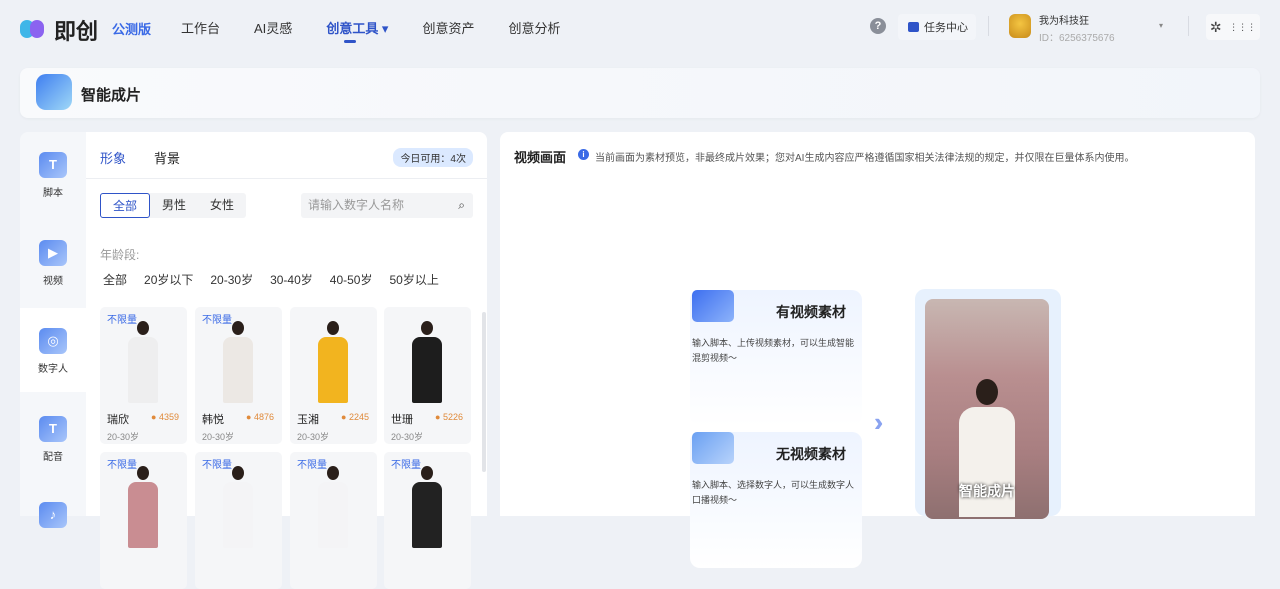 The width and height of the screenshot is (1280, 589). What do you see at coordinates (53, 350) in the screenshot?
I see `sidebar-item-digital-human: ◎ 数字人` at bounding box center [53, 350].